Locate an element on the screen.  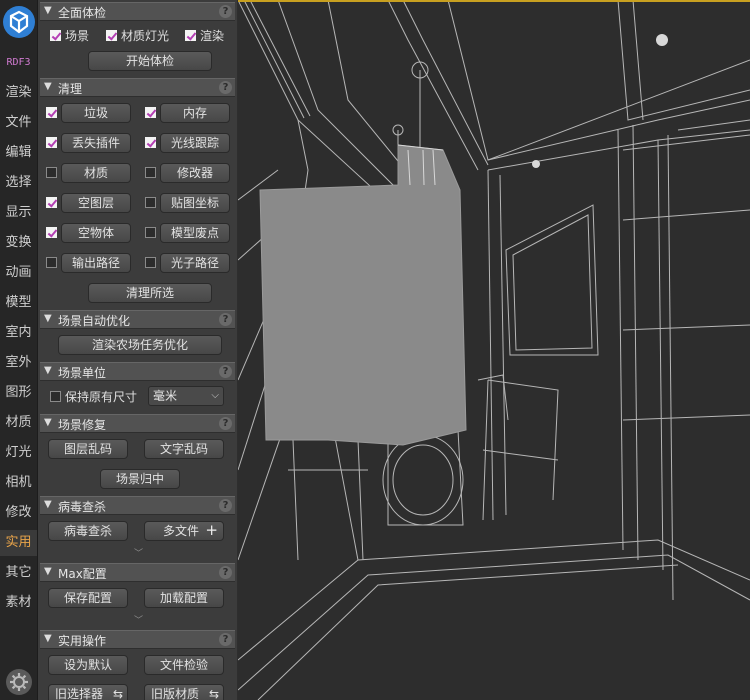
section-header-clean: ▼ 清理 ? is located at coordinates (137, 87).